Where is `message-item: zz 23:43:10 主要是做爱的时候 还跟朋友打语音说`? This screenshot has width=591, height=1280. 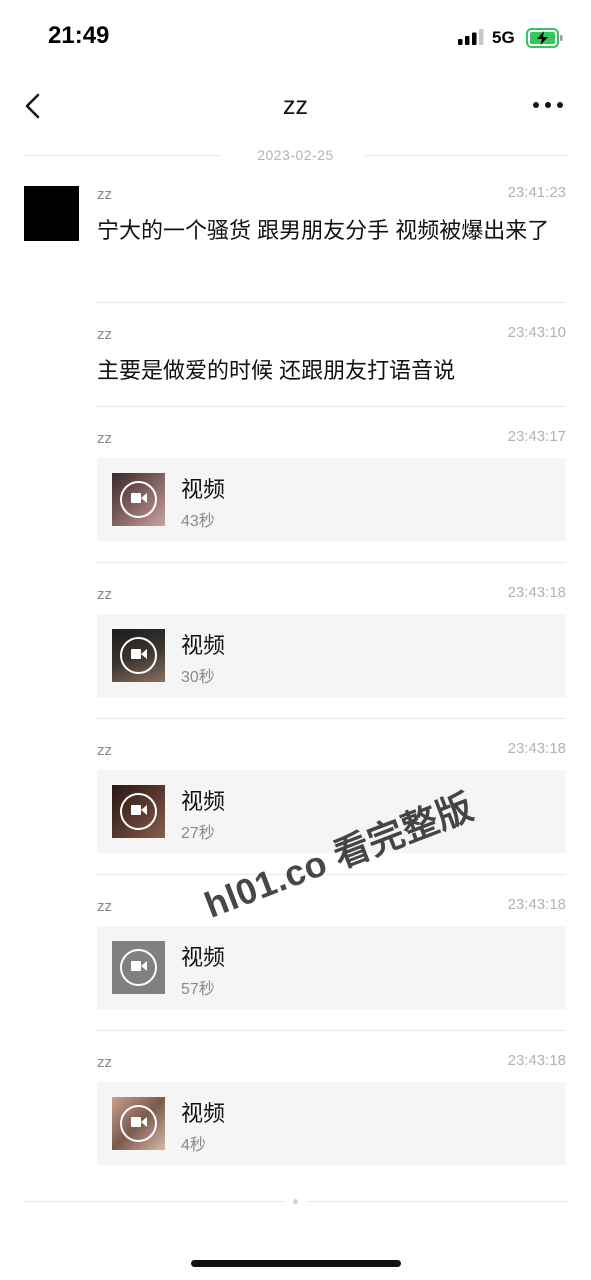
message-item: zz 23:43:10 主要是做爱的时候 还跟朋友打语音说 is located at coordinates (331, 366).